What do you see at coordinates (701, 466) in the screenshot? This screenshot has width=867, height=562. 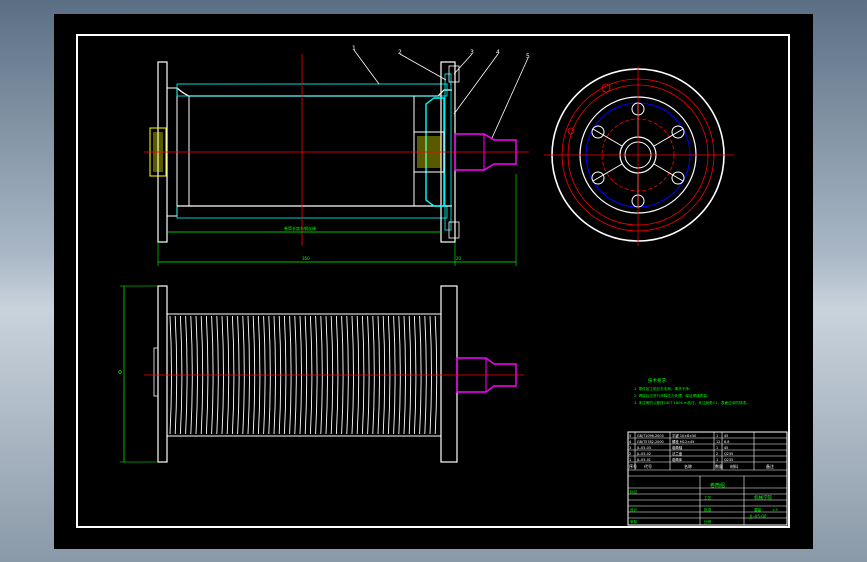 I see `bom-header: 序号 代号 名称 数量 材料 备注` at bounding box center [701, 466].